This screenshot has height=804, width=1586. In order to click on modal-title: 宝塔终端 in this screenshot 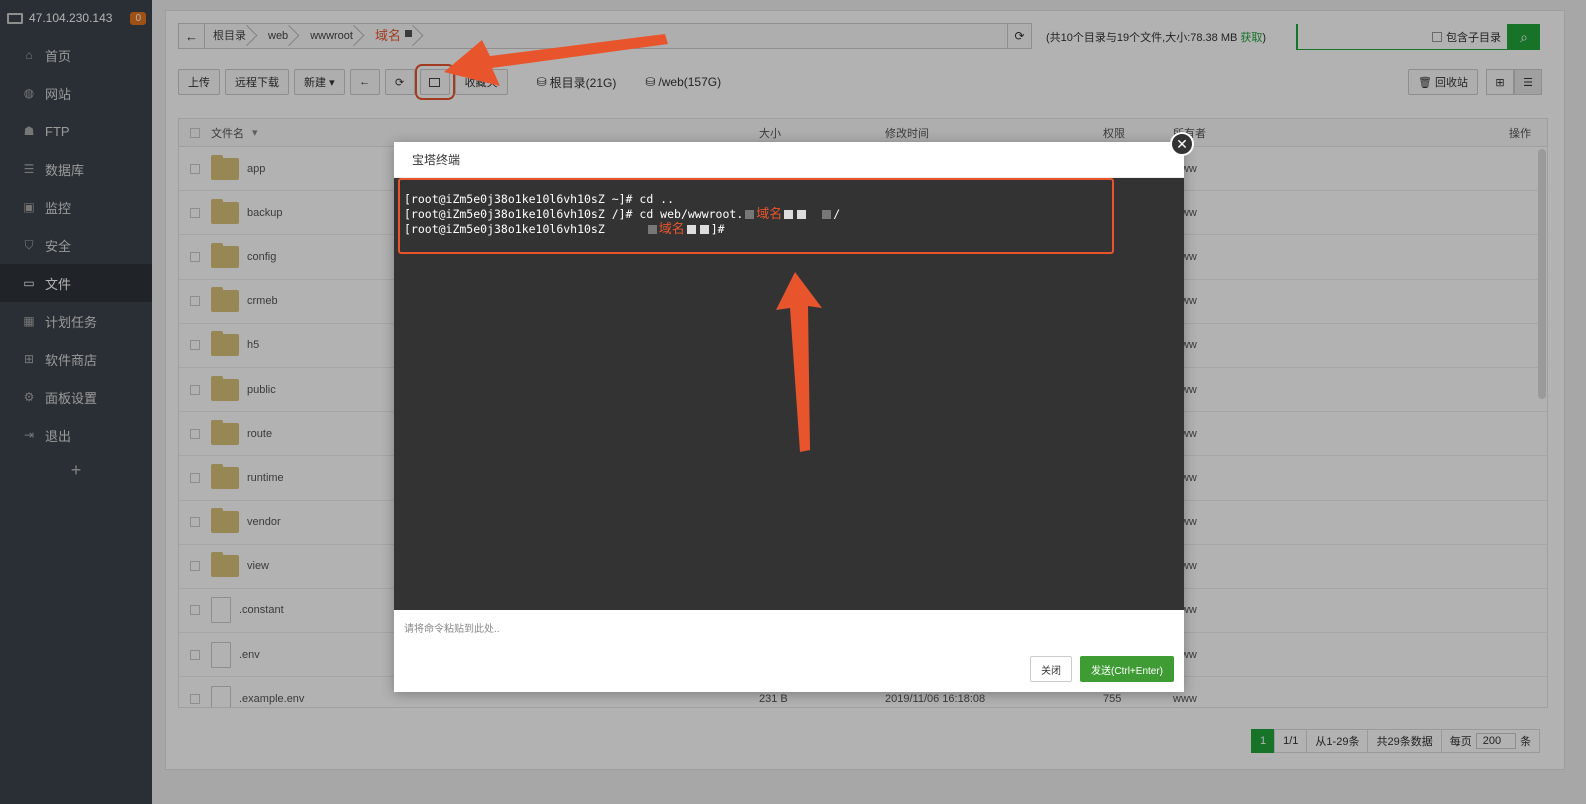, I will do `click(789, 160)`.